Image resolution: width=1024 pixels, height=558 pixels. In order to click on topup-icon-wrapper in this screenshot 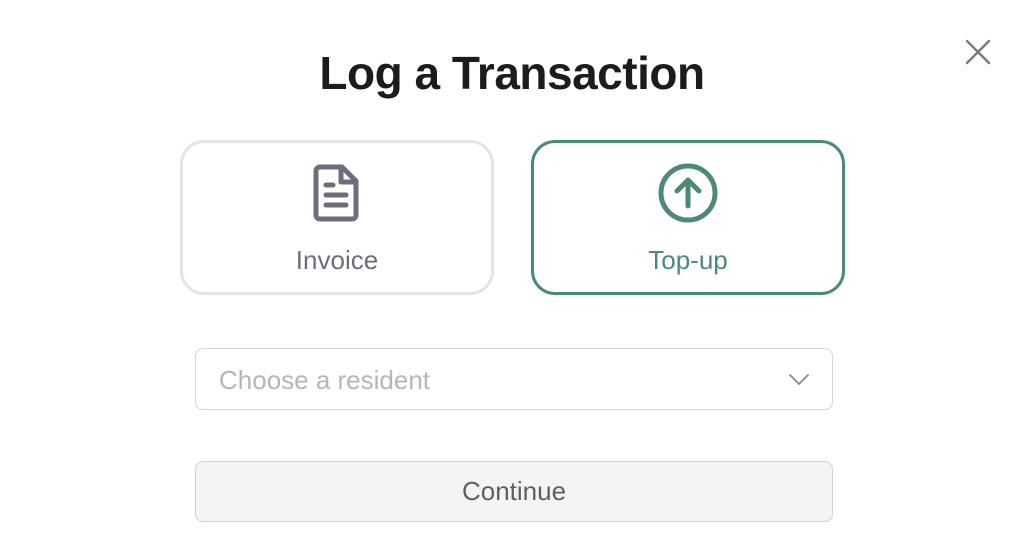, I will do `click(688, 193)`.